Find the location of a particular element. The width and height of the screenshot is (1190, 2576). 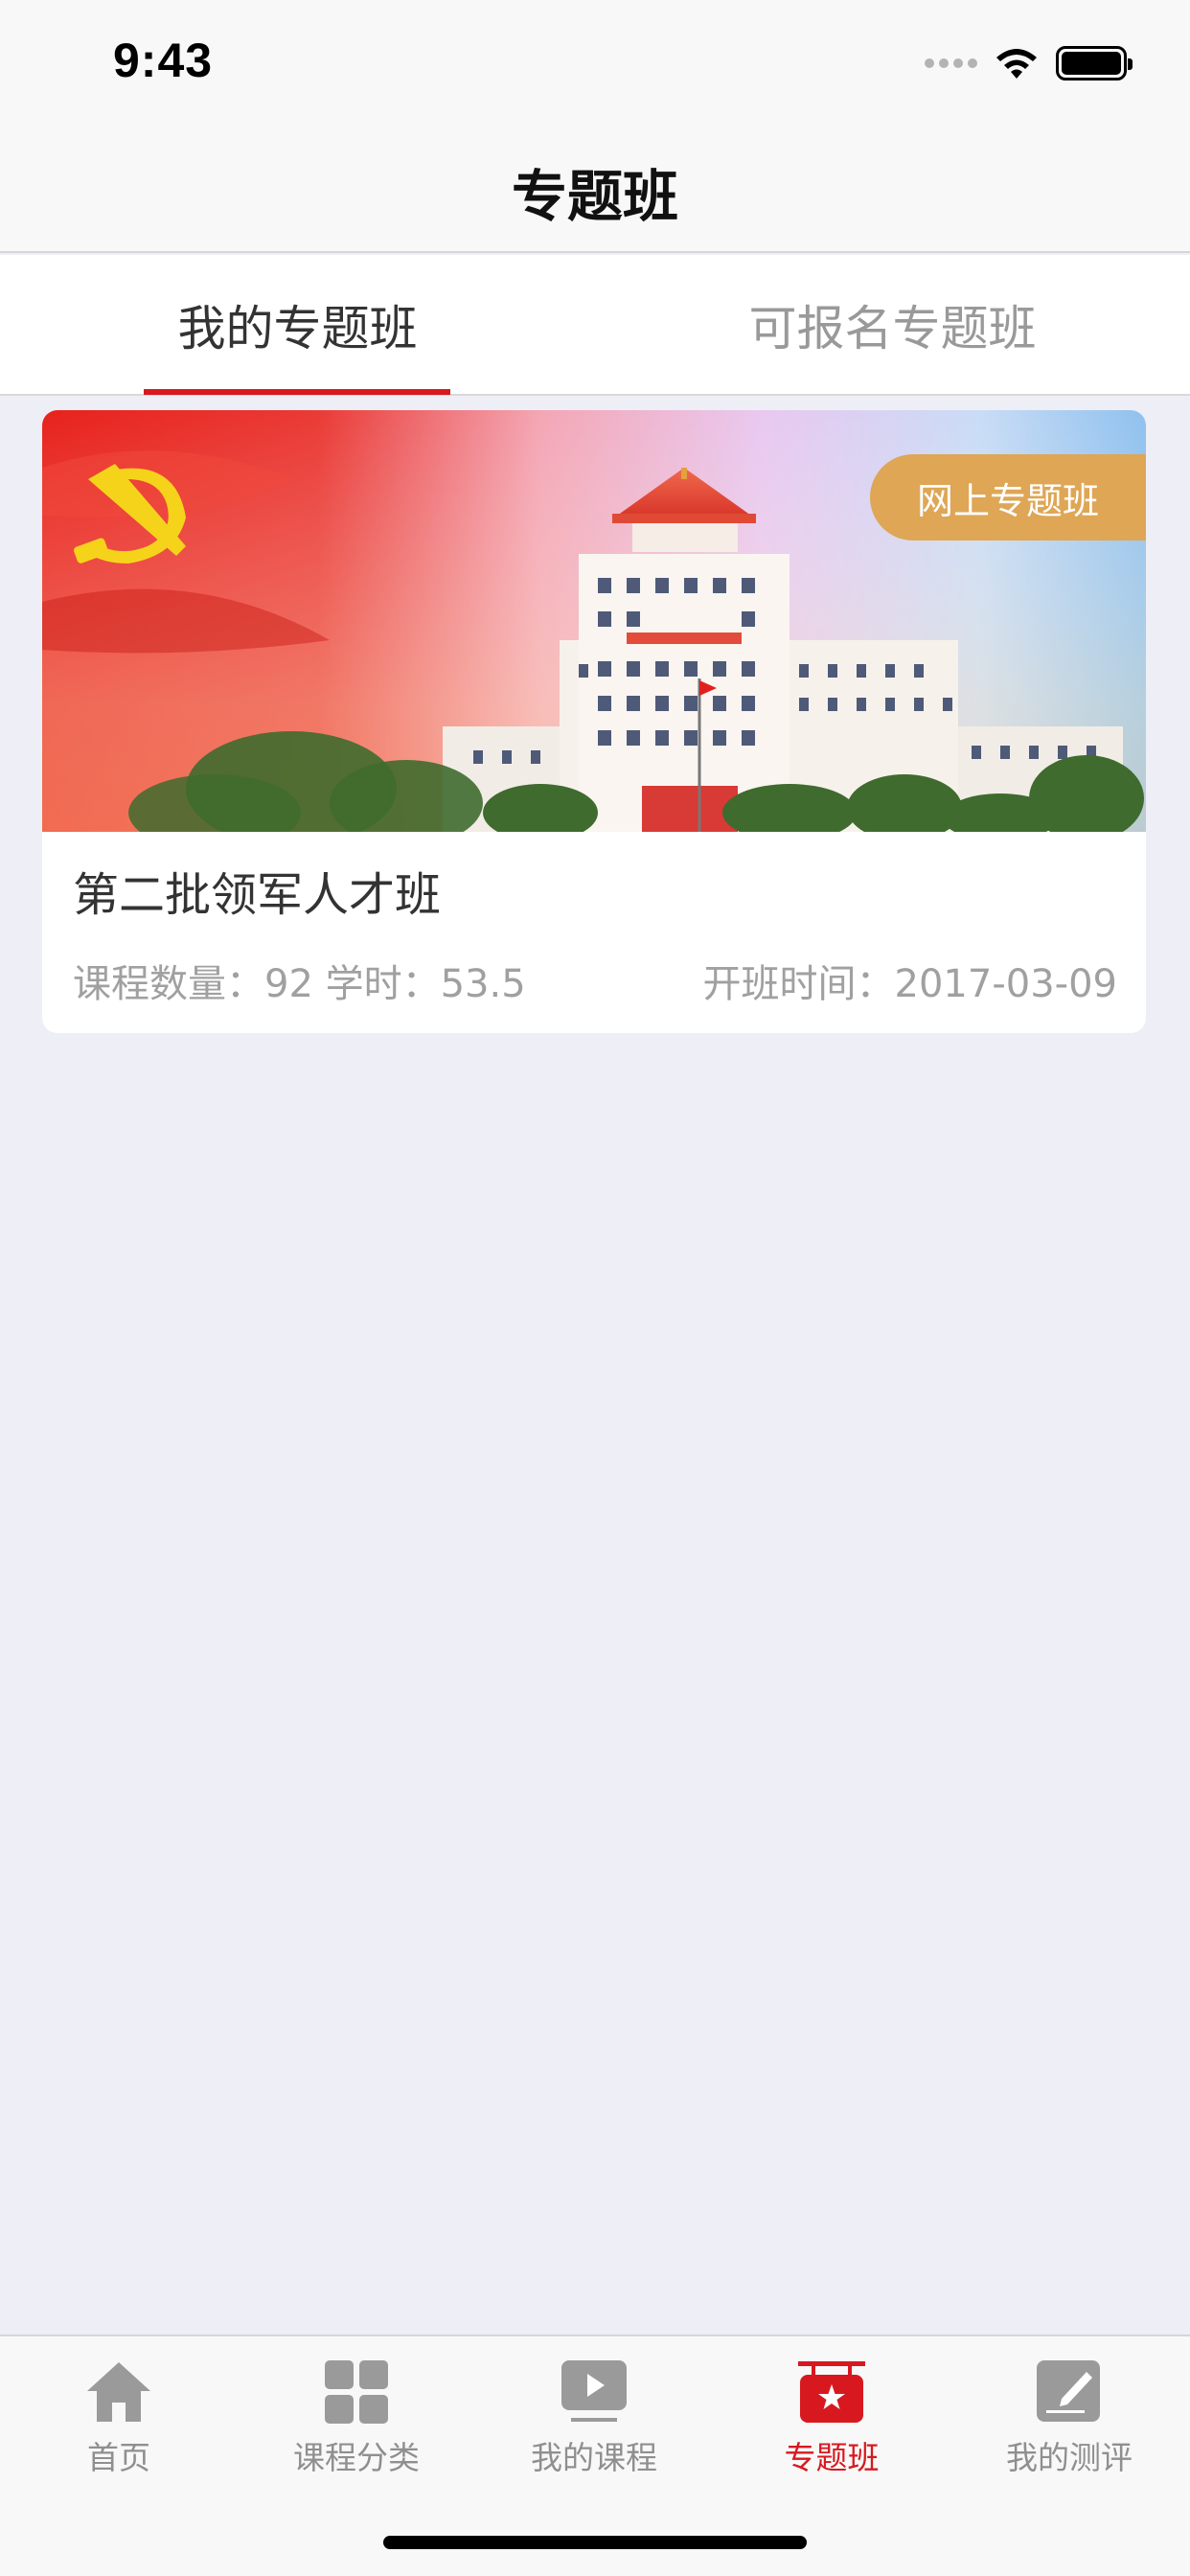

active-tab-indicator is located at coordinates (297, 392).